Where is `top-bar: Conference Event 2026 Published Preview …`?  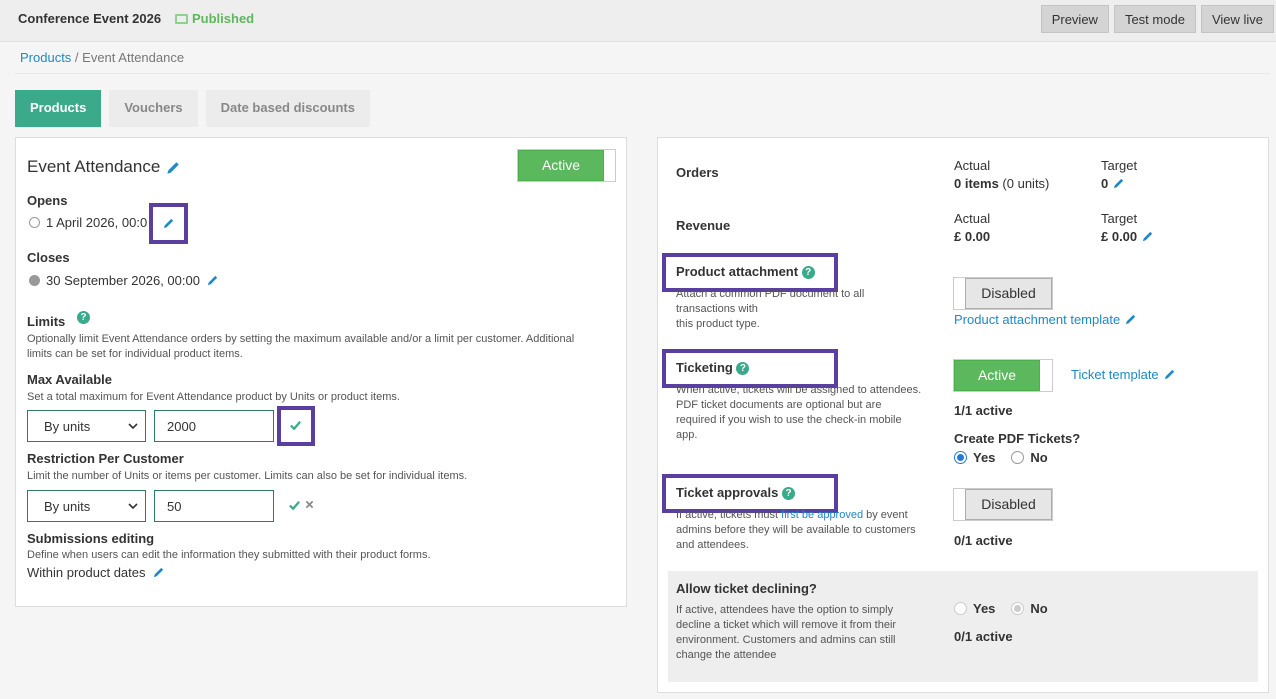 top-bar: Conference Event 2026 Published Preview … is located at coordinates (638, 21).